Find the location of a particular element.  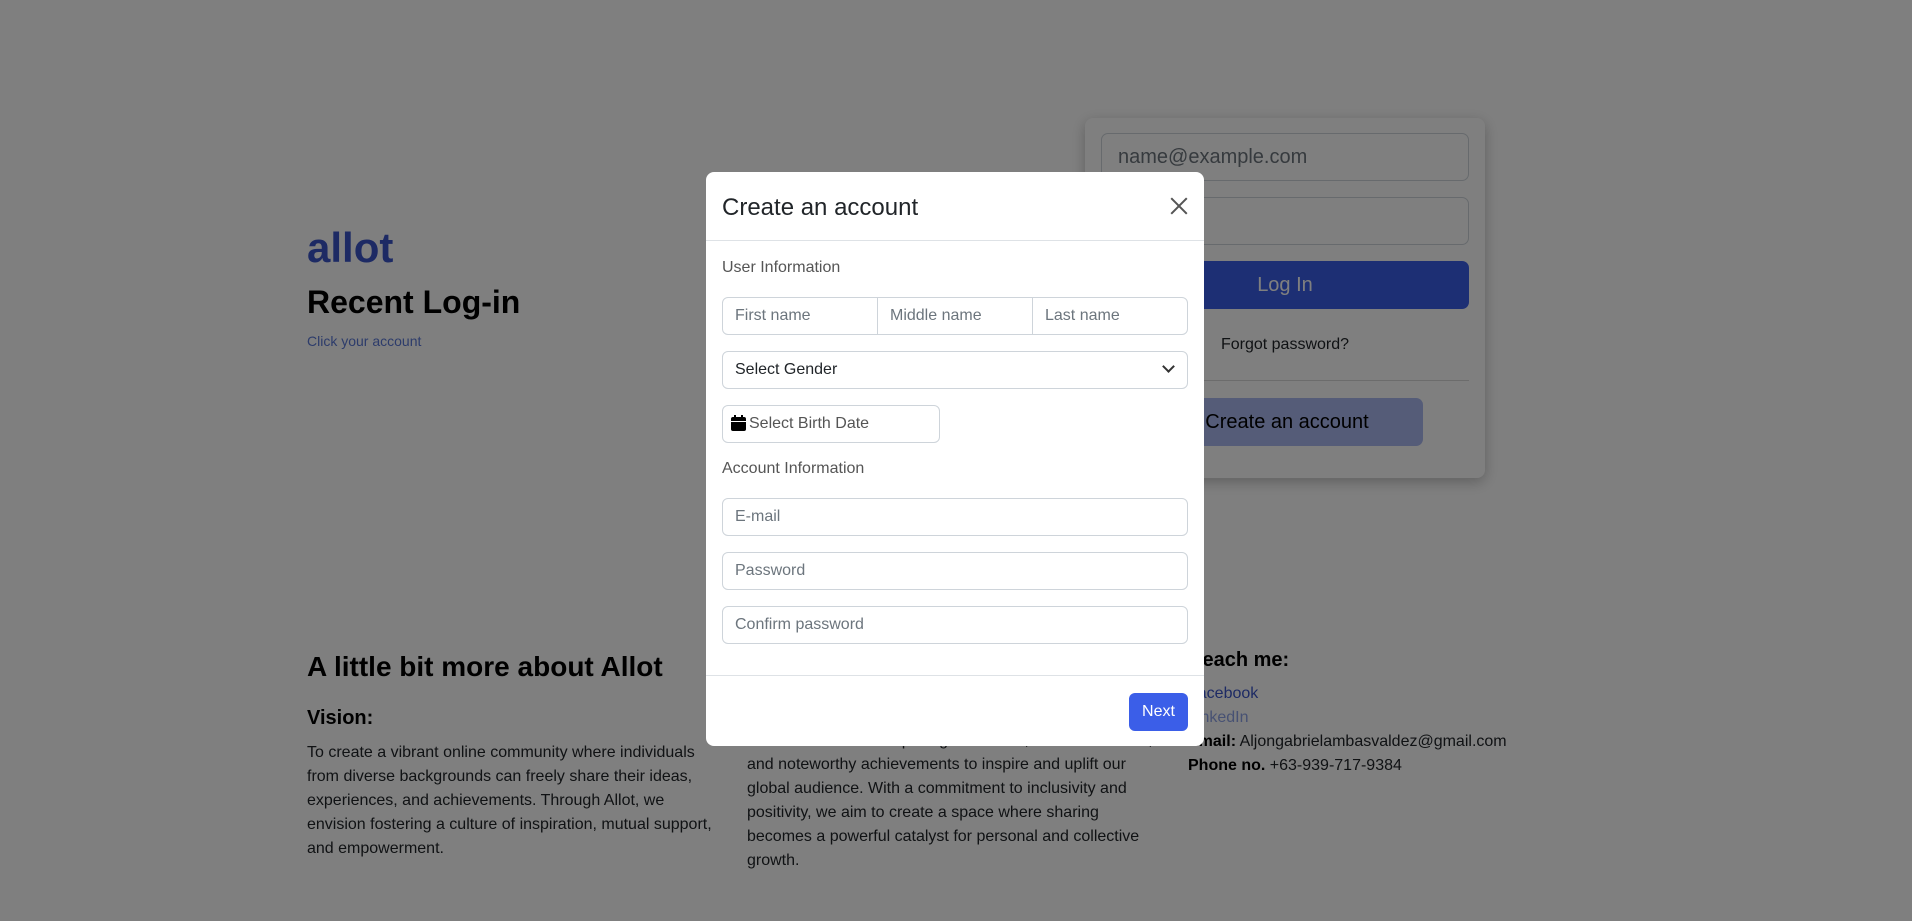

email-input: E-mail is located at coordinates (955, 517).